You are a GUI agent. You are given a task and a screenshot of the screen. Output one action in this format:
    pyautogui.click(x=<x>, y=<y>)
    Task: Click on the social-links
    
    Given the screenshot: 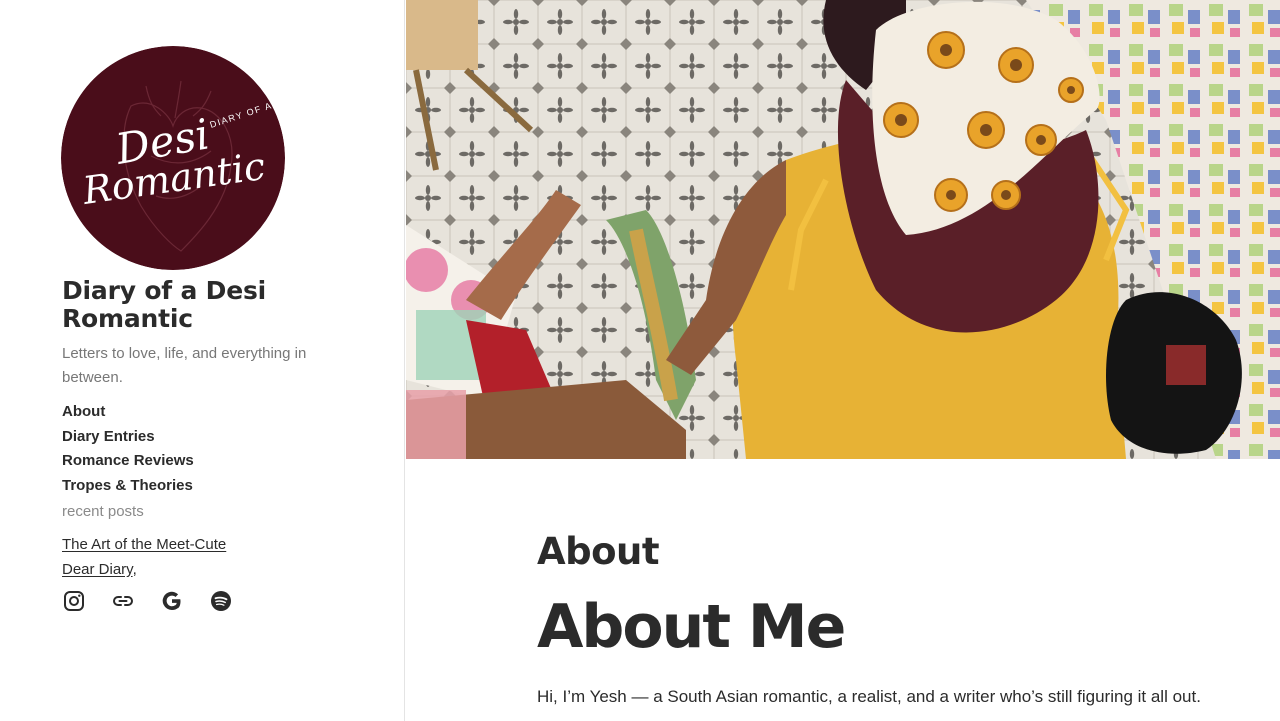 What is the action you would take?
    pyautogui.click(x=147, y=601)
    